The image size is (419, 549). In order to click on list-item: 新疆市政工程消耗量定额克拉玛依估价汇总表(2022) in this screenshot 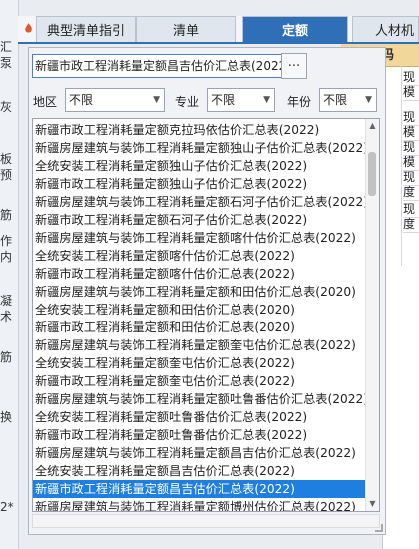, I will do `click(199, 130)`.